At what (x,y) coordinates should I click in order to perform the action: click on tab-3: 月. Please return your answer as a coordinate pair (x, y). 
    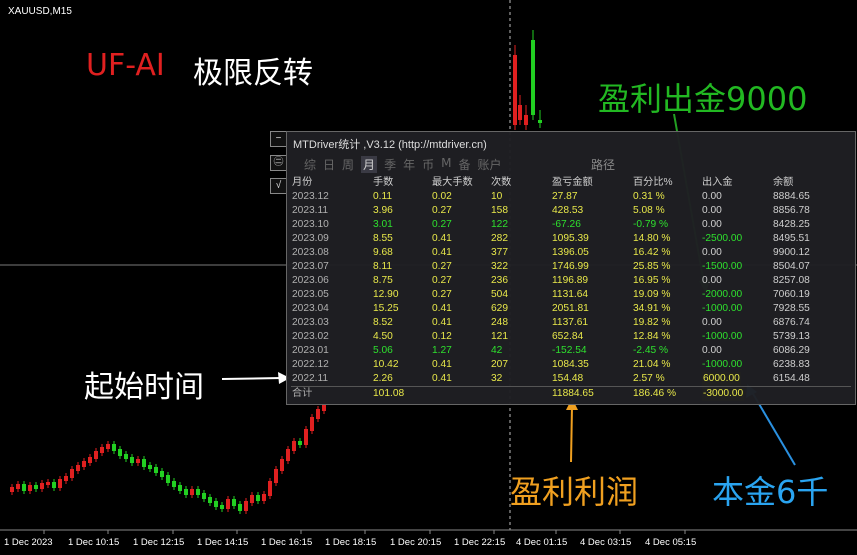
    Looking at the image, I should click on (369, 164).